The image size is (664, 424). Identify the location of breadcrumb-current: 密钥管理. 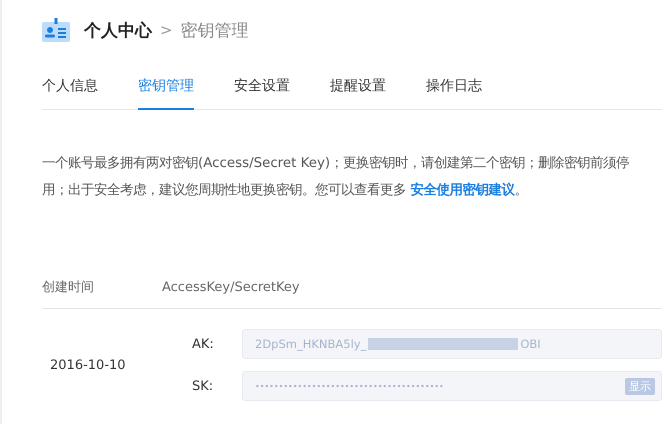
(214, 31).